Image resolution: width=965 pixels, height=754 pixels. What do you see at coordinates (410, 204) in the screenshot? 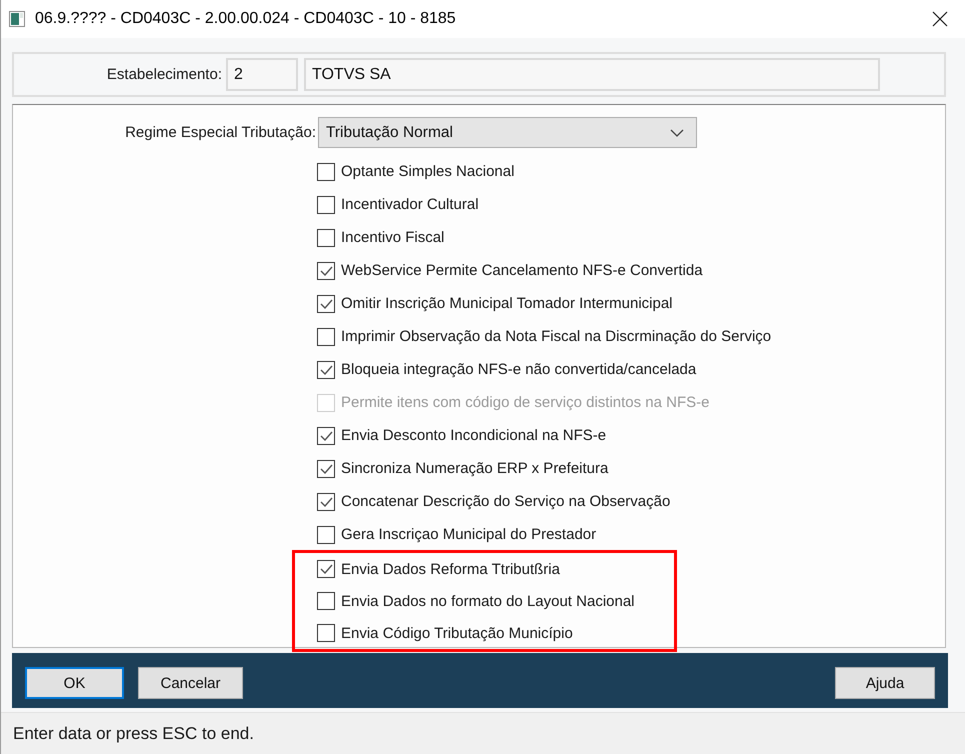
I see `option-label: Incentivador Cultural` at bounding box center [410, 204].